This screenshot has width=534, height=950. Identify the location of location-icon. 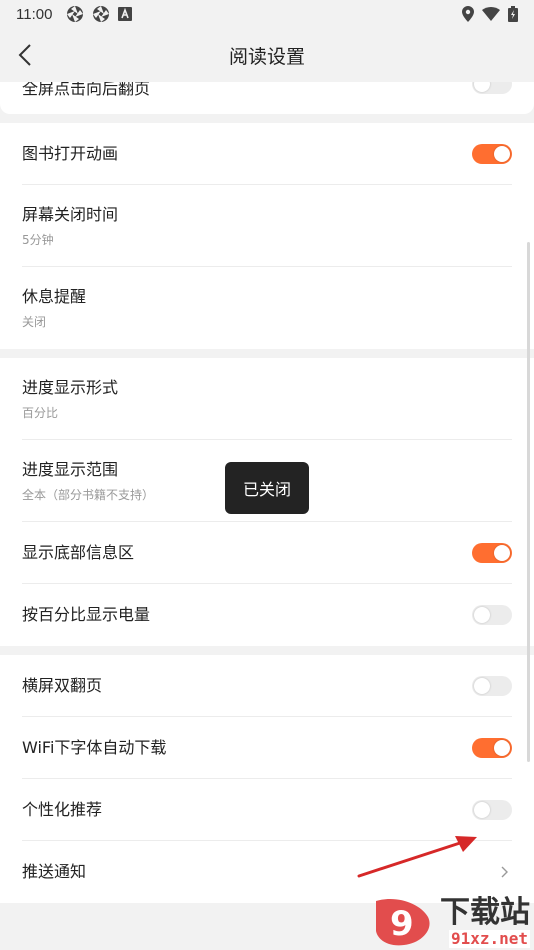
(468, 14).